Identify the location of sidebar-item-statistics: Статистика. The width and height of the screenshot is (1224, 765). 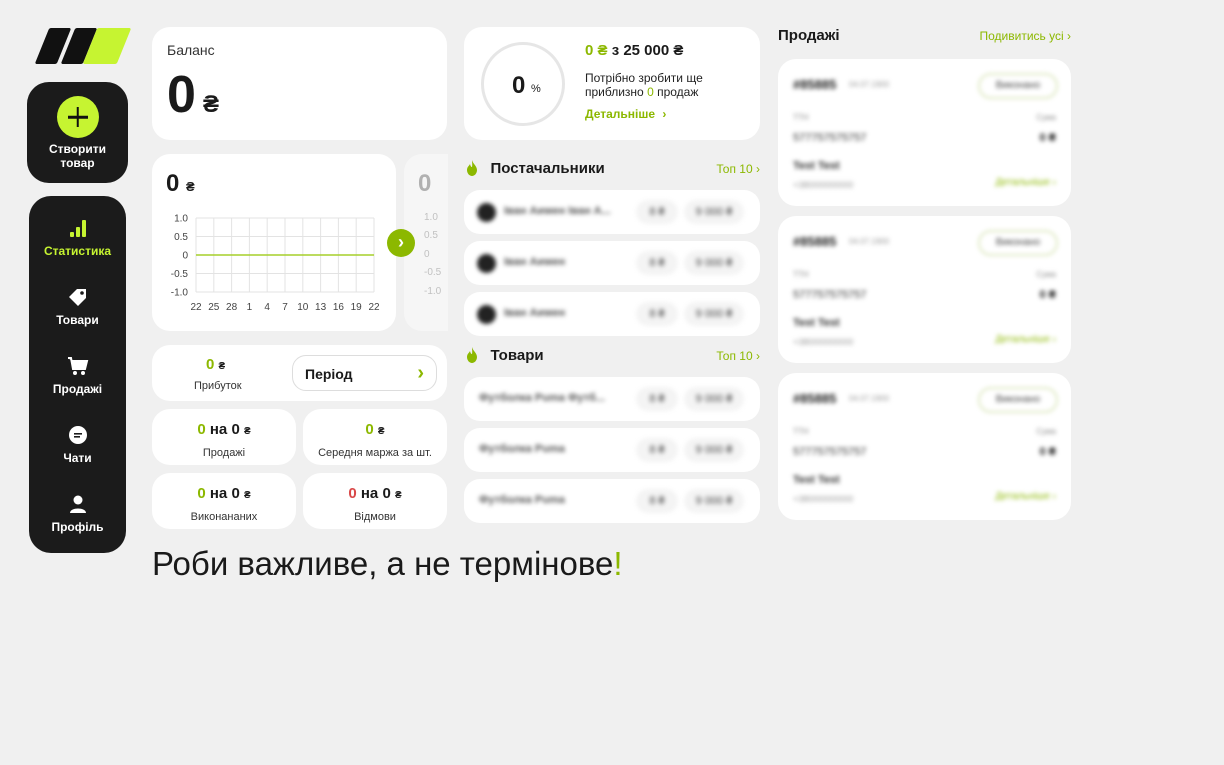
(77, 237).